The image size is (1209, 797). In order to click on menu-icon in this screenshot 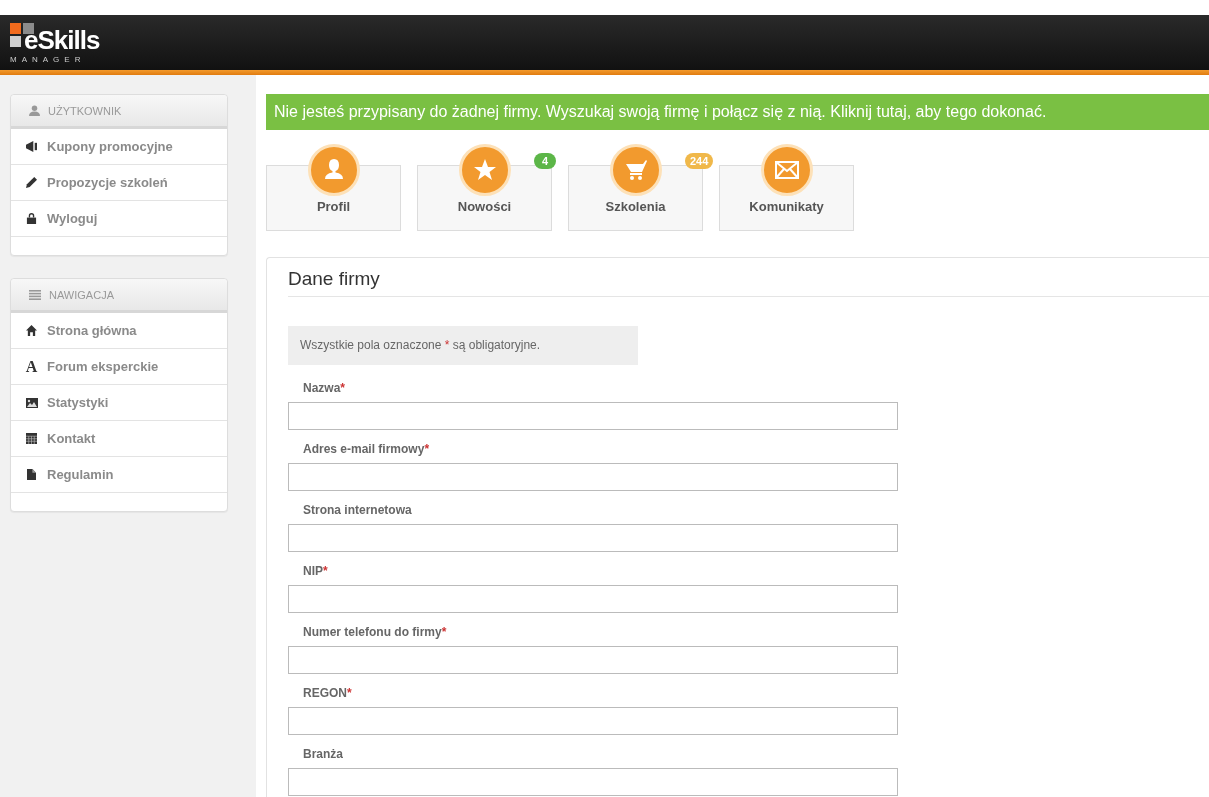, I will do `click(35, 294)`.